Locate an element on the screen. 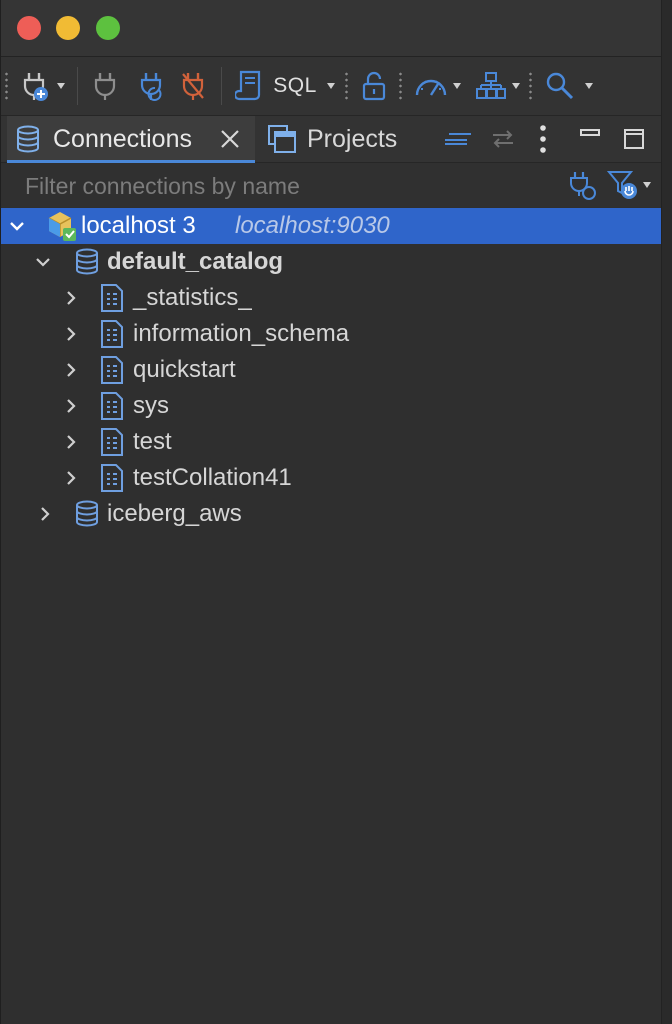  main-toolbar: SQL is located at coordinates (336, 86).